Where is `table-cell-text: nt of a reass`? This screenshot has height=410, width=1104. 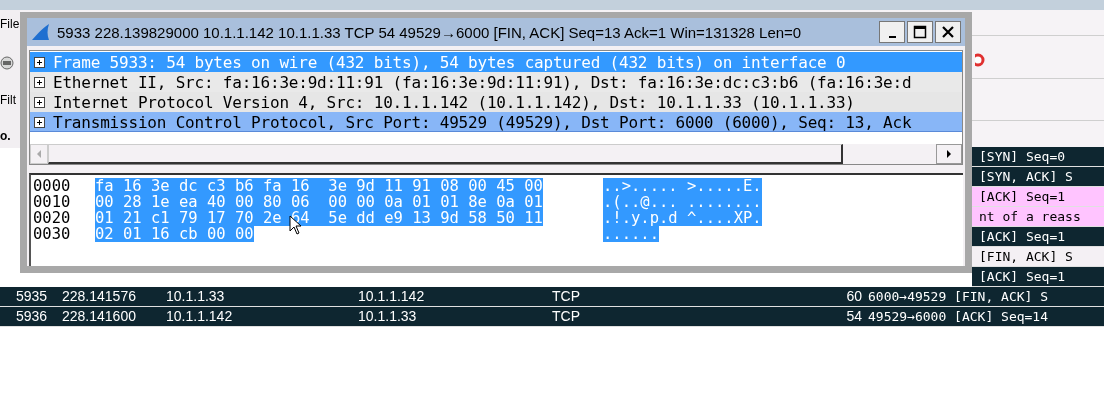
table-cell-text: nt of a reass is located at coordinates (1030, 217).